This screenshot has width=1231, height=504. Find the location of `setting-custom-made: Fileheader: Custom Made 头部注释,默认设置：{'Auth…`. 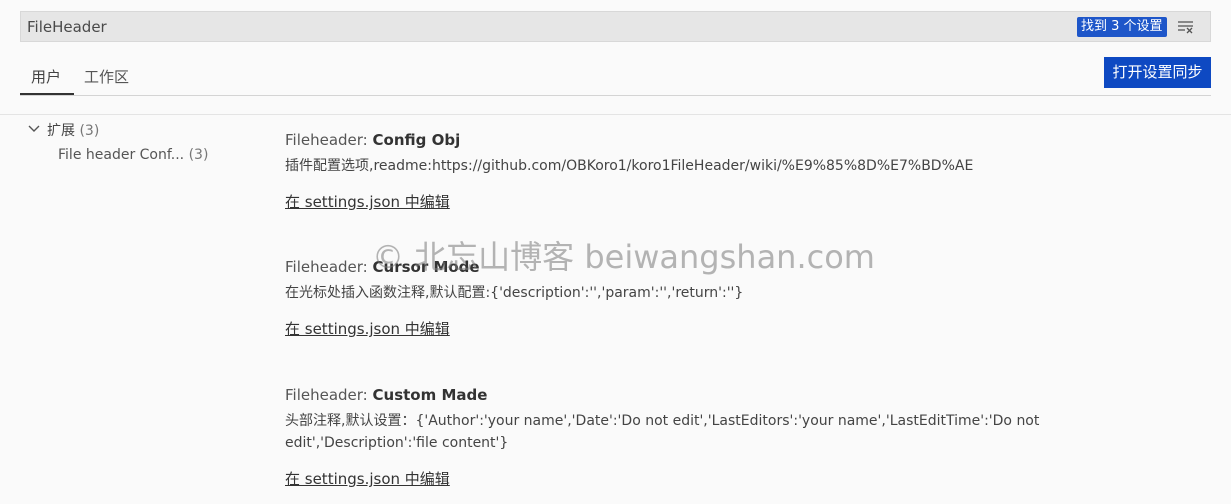

setting-custom-made: Fileheader: Custom Made 头部注释,默认设置：{'Auth… is located at coordinates (685, 437).